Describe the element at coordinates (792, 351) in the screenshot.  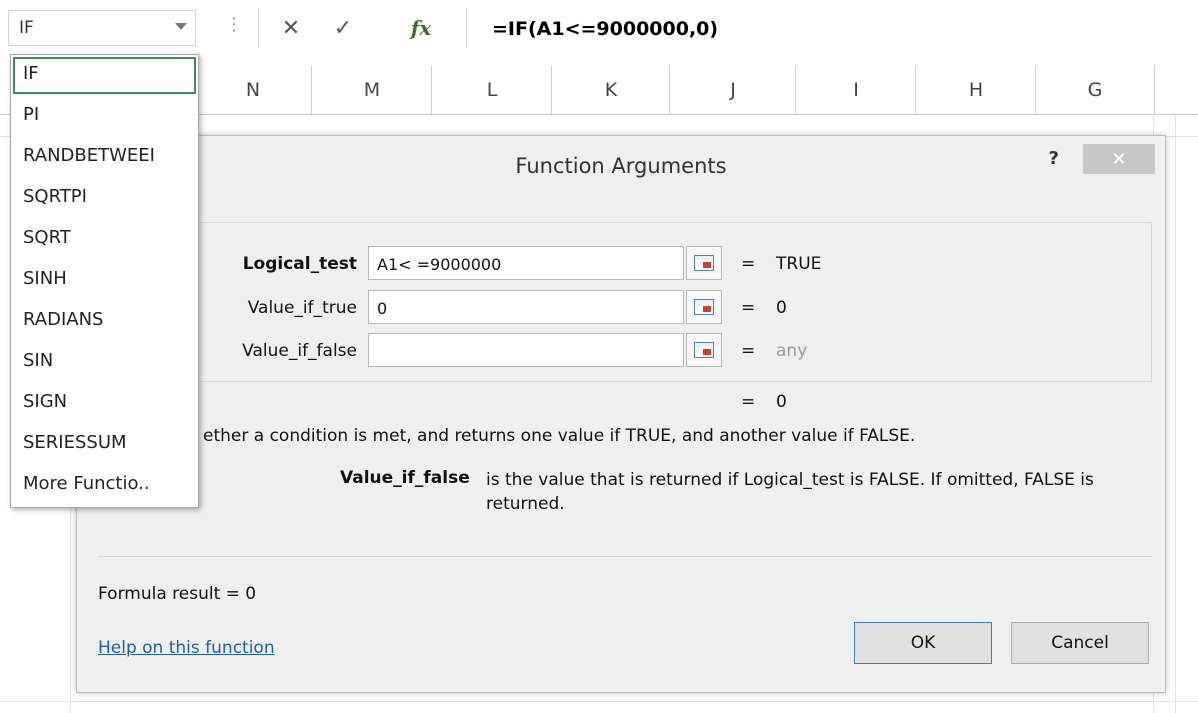
I see `arg-result: any` at that location.